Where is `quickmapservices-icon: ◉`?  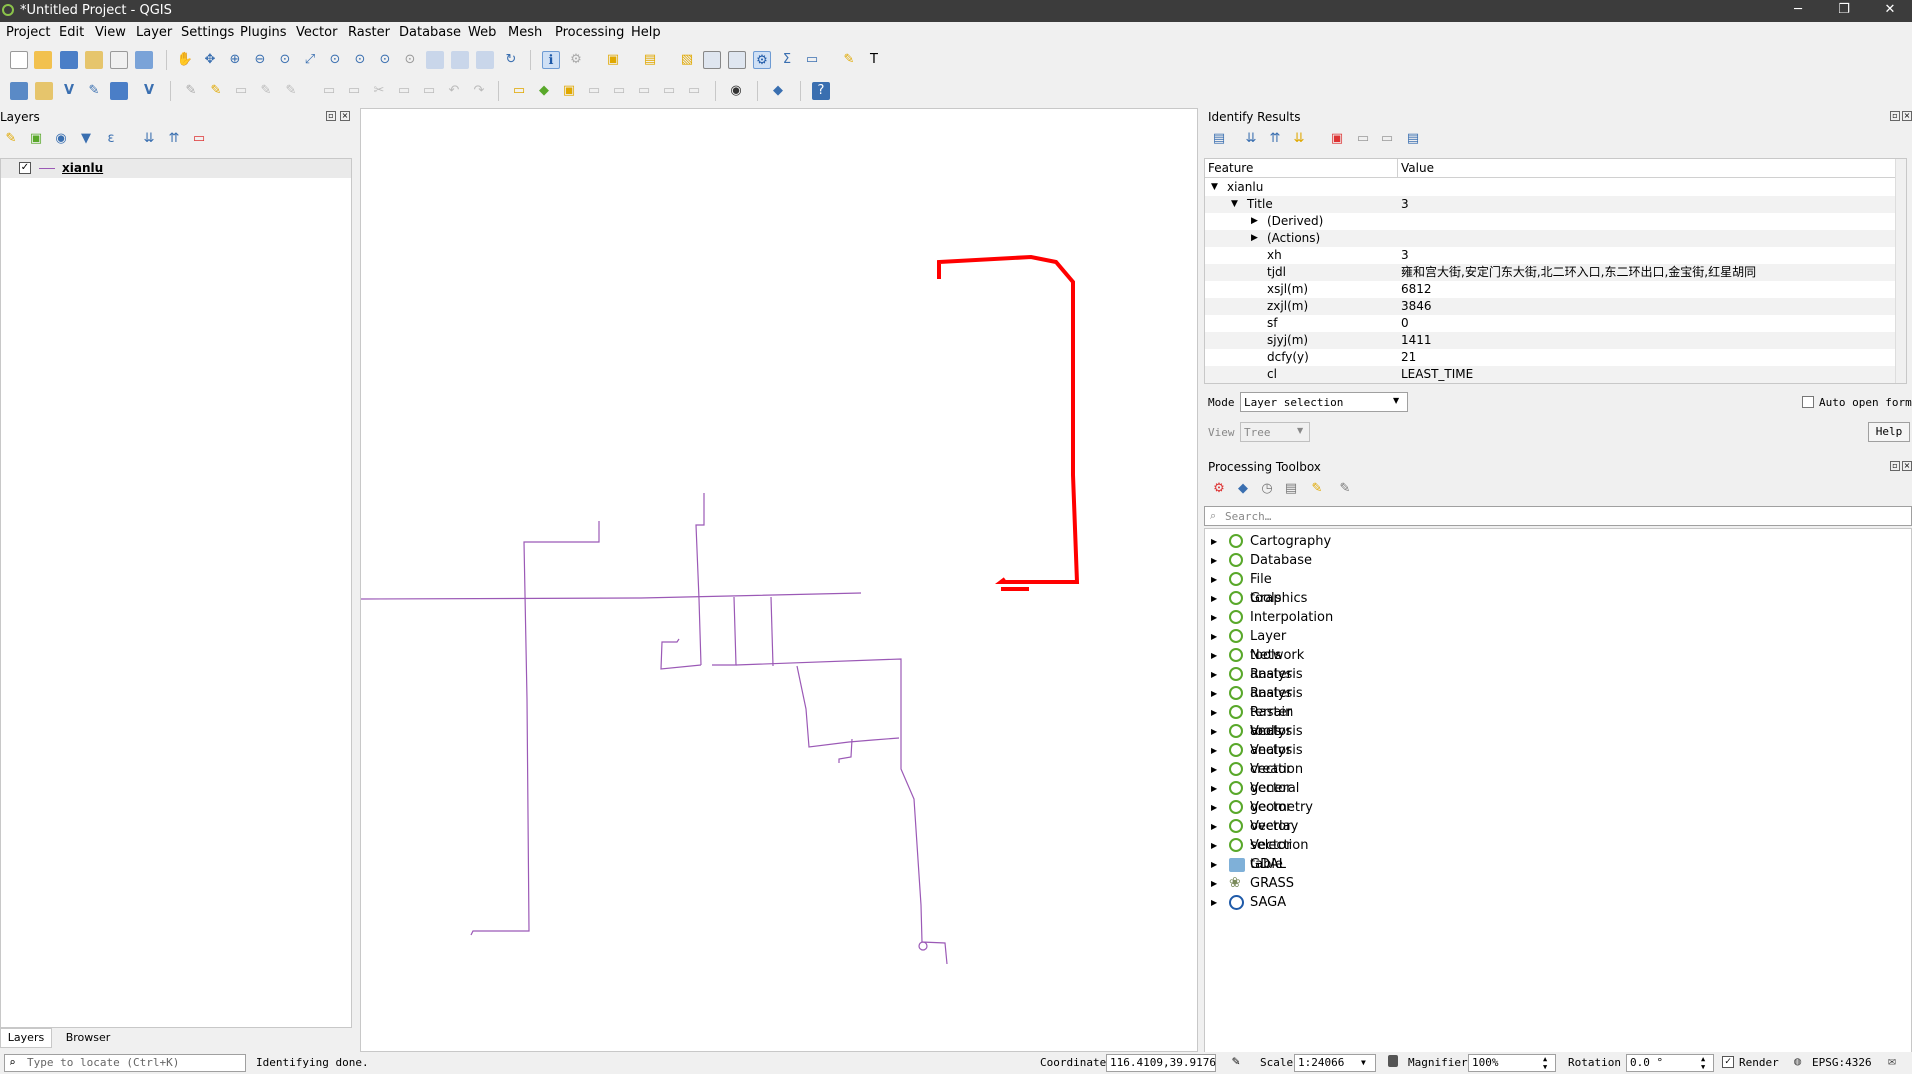
quickmapservices-icon: ◉ is located at coordinates (736, 91).